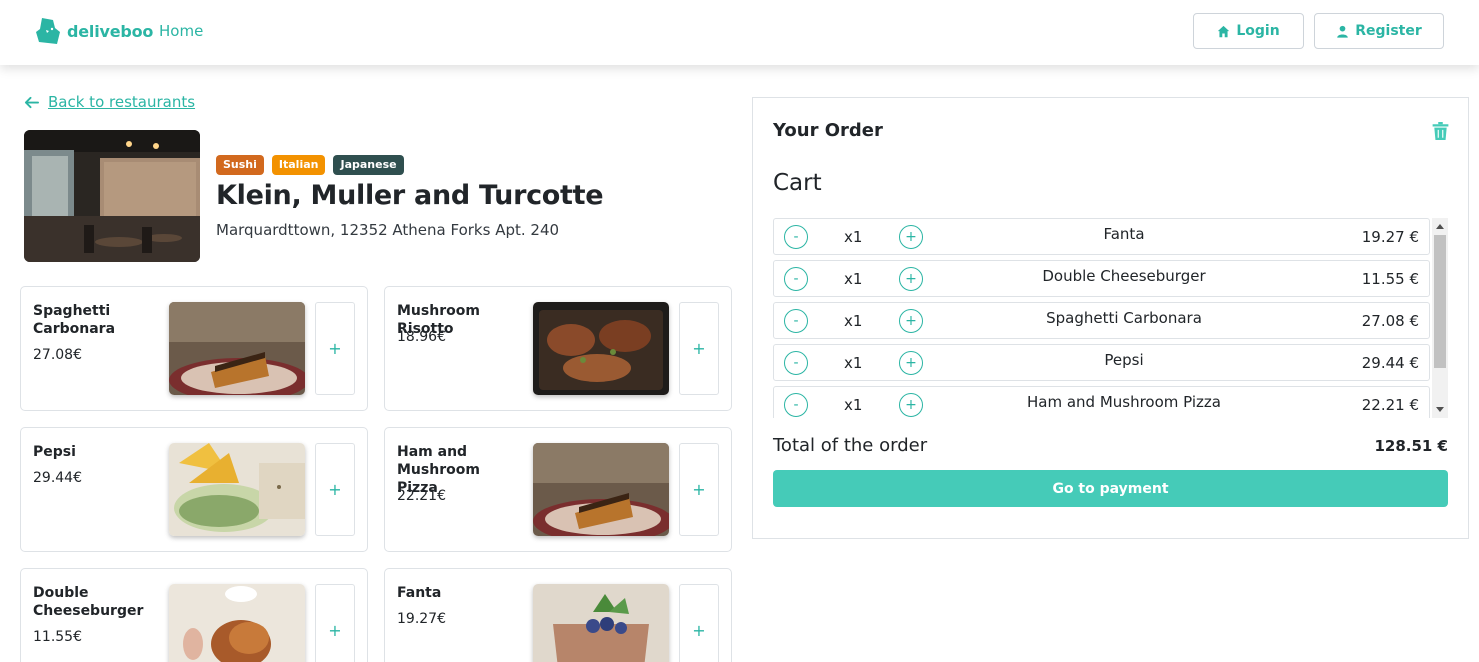 The image size is (1479, 662). I want to click on order-total-label: Total of the order, so click(850, 445).